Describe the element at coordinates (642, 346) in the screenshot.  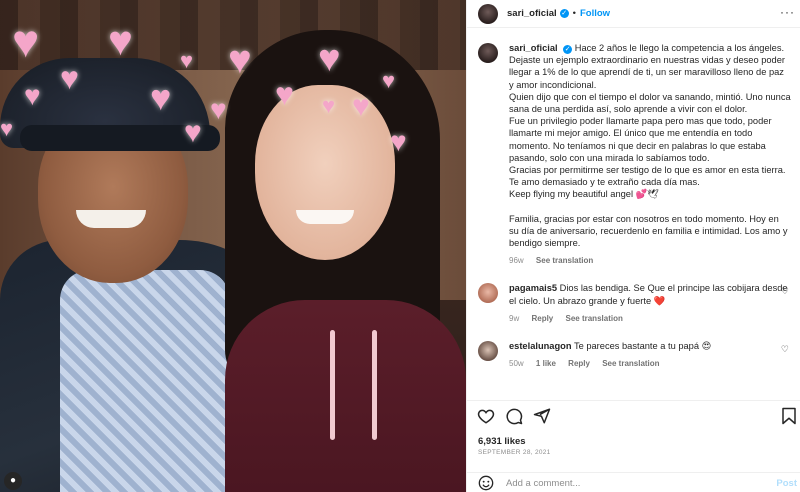
I see `comment-text: Te pareces bastante a tu papá 😍` at that location.